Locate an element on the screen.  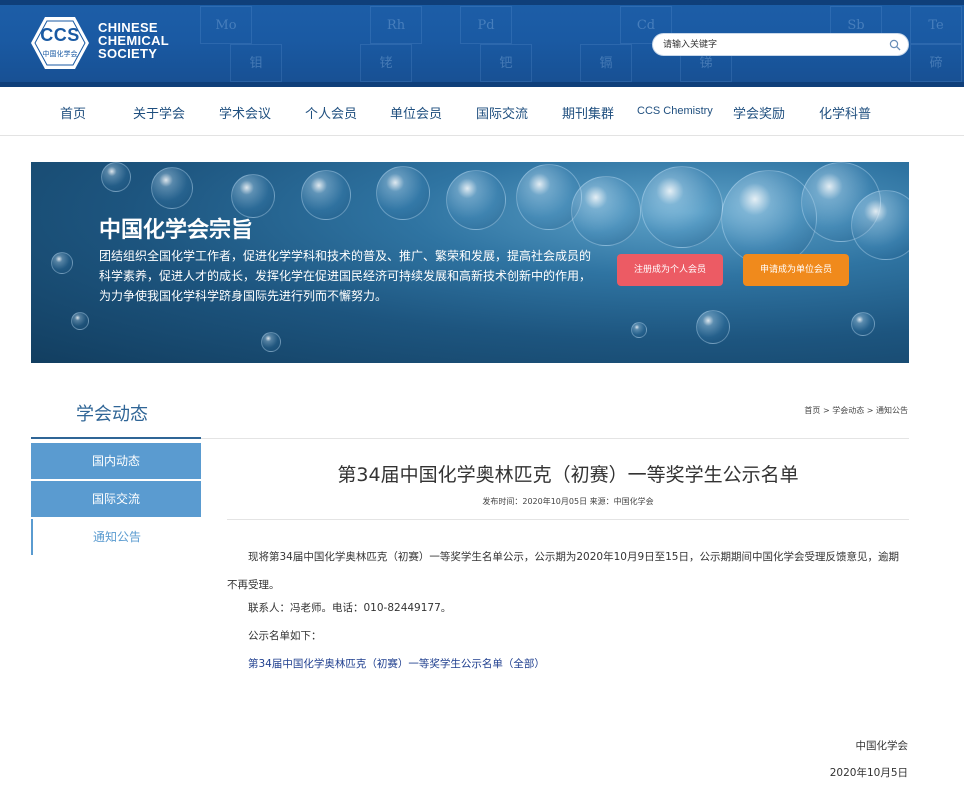
periodic-cell: Mo is located at coordinates (226, 25).